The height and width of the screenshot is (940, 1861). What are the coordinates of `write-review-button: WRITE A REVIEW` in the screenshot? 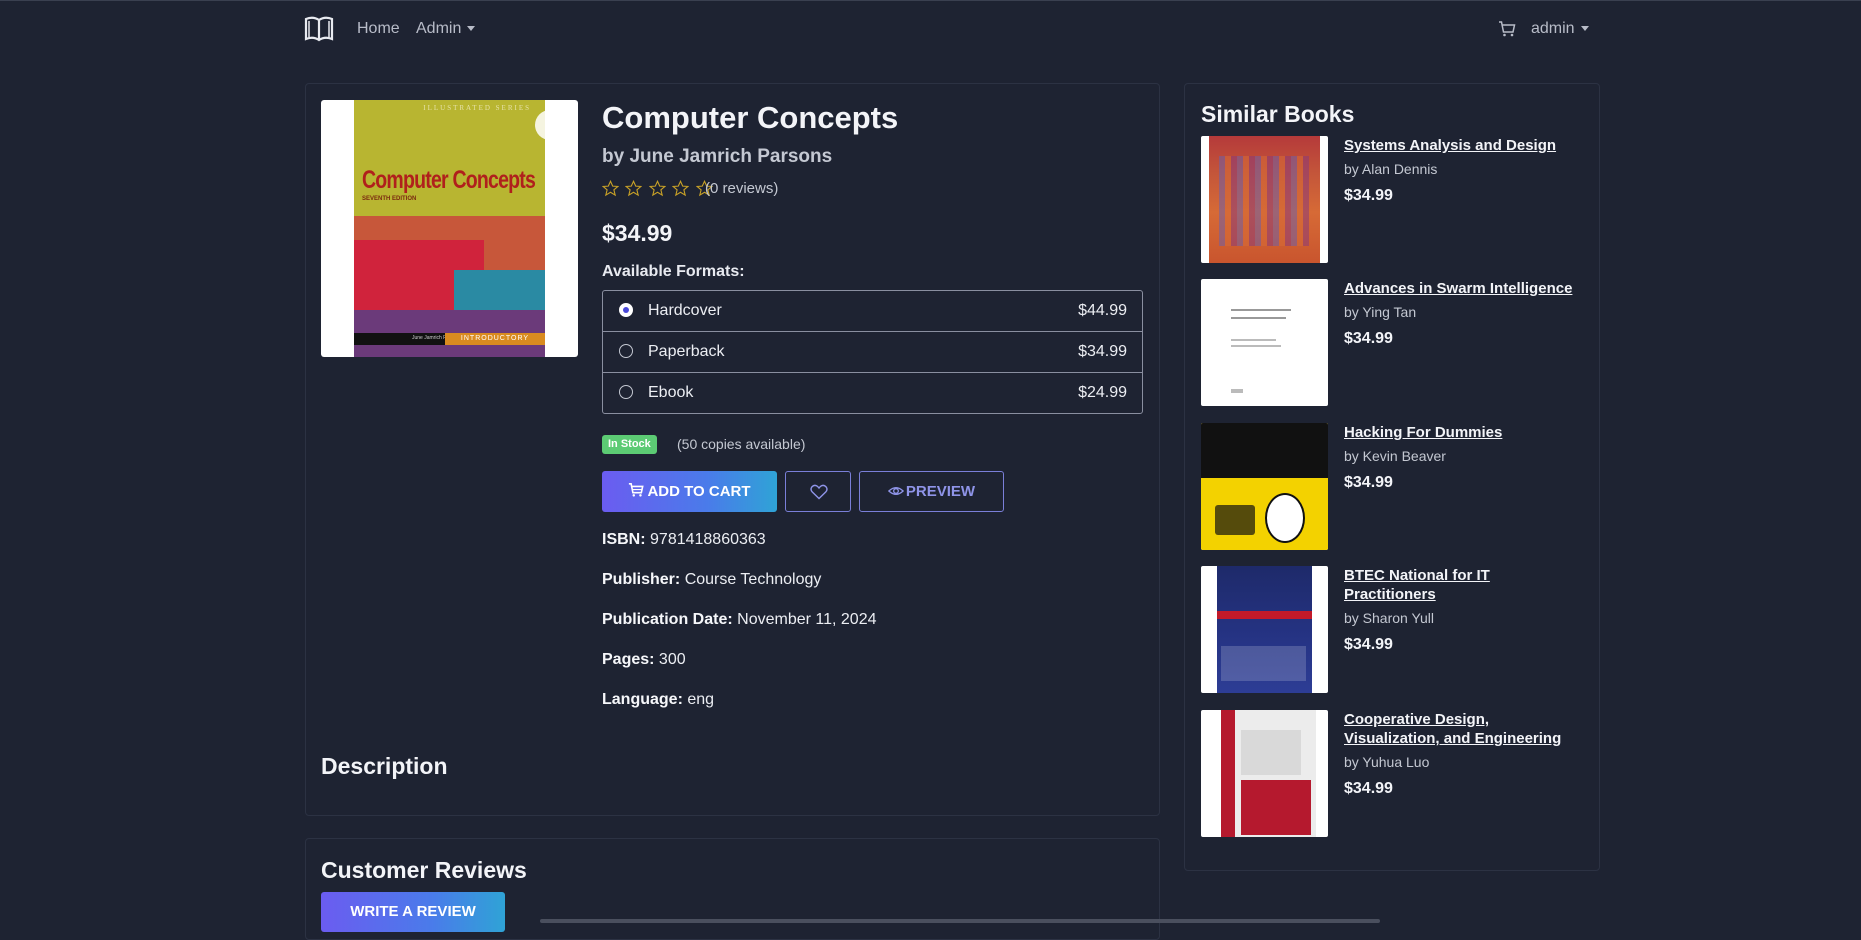 It's located at (413, 912).